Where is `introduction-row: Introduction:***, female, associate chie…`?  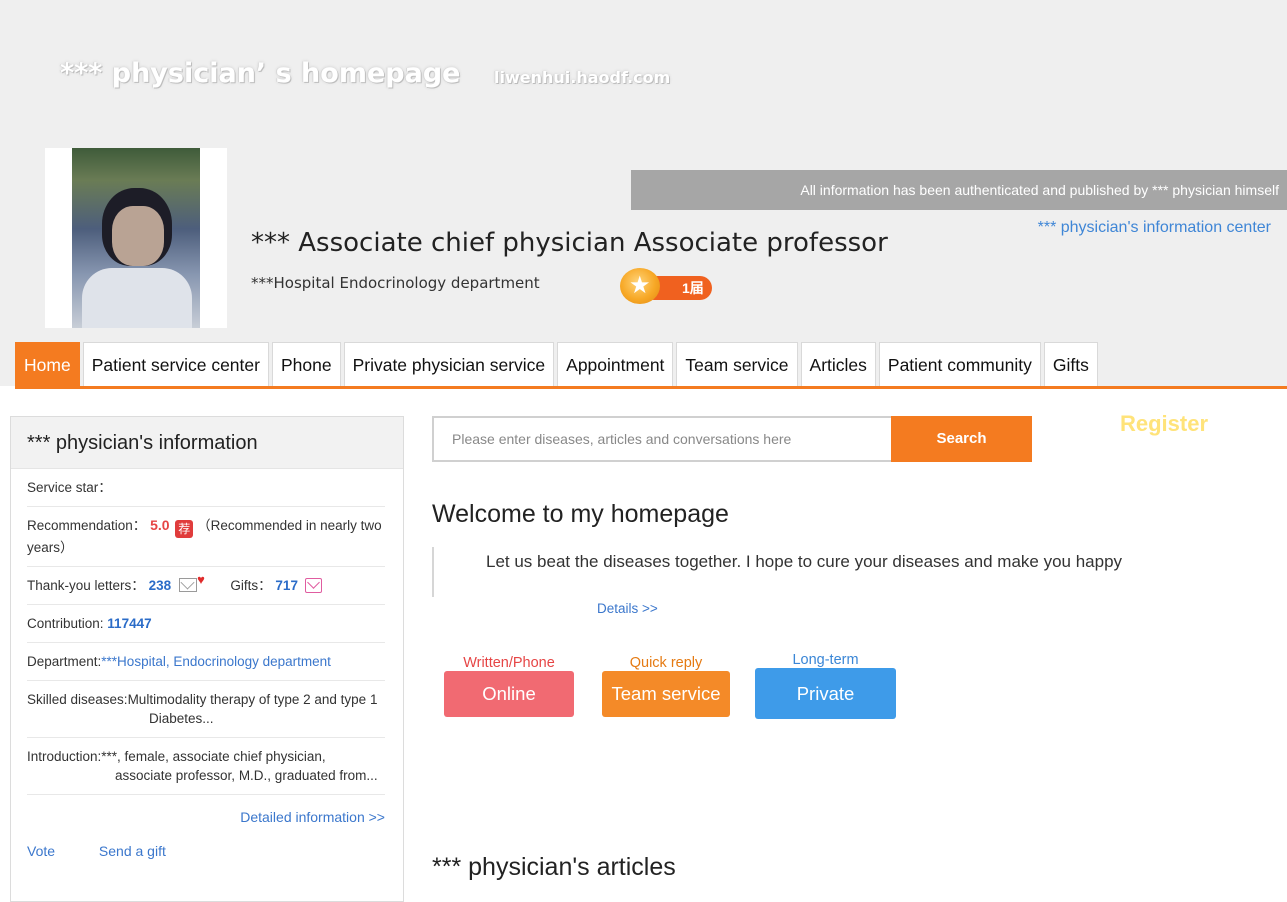 introduction-row: Introduction:***, female, associate chie… is located at coordinates (206, 766).